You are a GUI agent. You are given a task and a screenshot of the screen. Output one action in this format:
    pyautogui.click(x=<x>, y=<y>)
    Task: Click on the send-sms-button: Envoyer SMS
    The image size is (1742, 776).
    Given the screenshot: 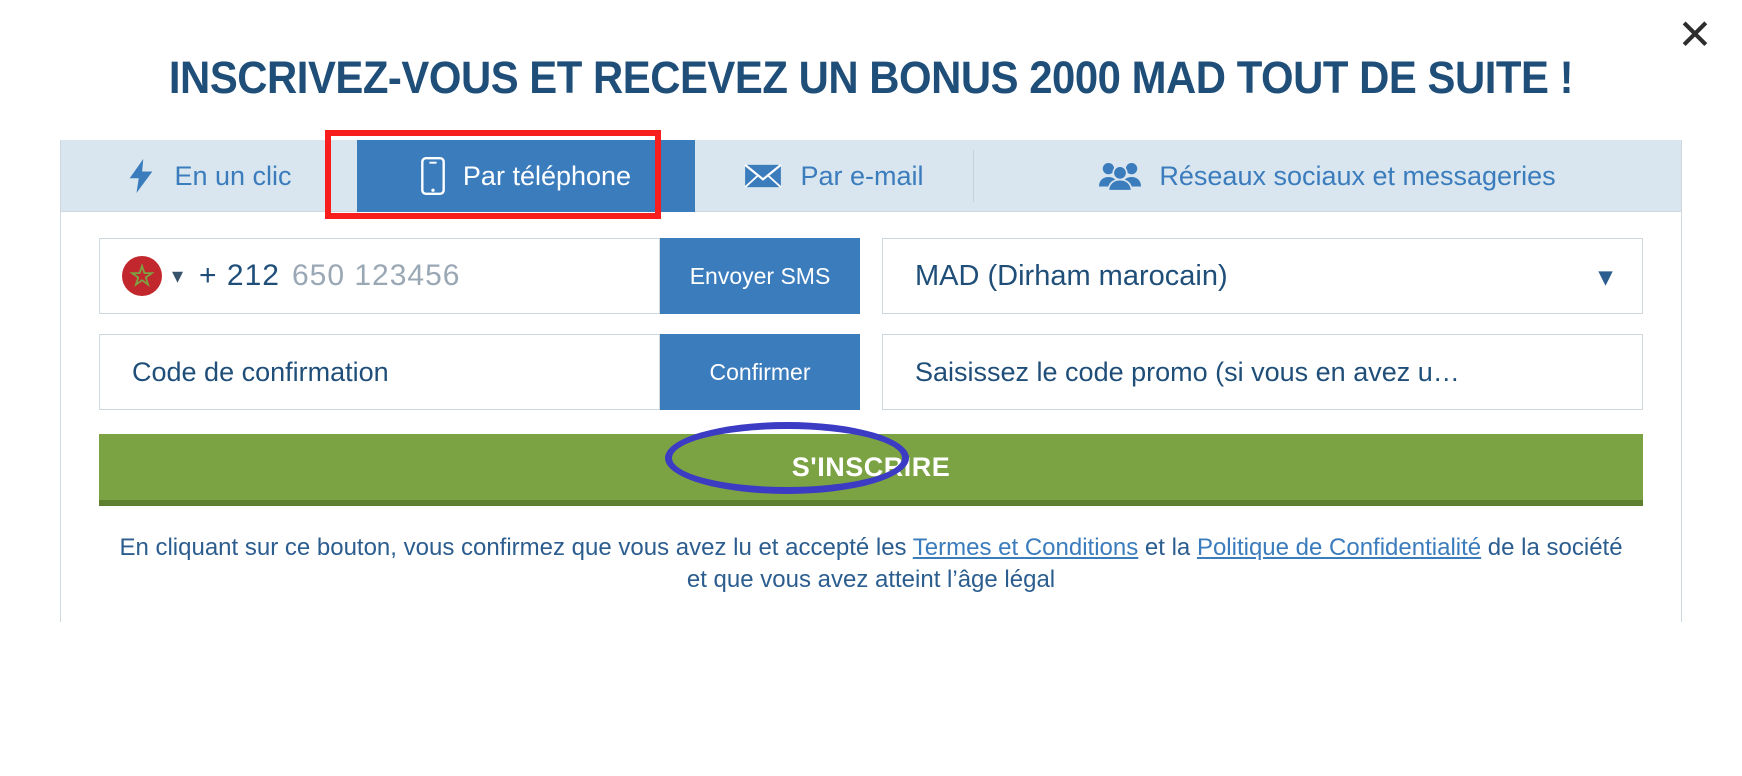 What is the action you would take?
    pyautogui.click(x=760, y=276)
    